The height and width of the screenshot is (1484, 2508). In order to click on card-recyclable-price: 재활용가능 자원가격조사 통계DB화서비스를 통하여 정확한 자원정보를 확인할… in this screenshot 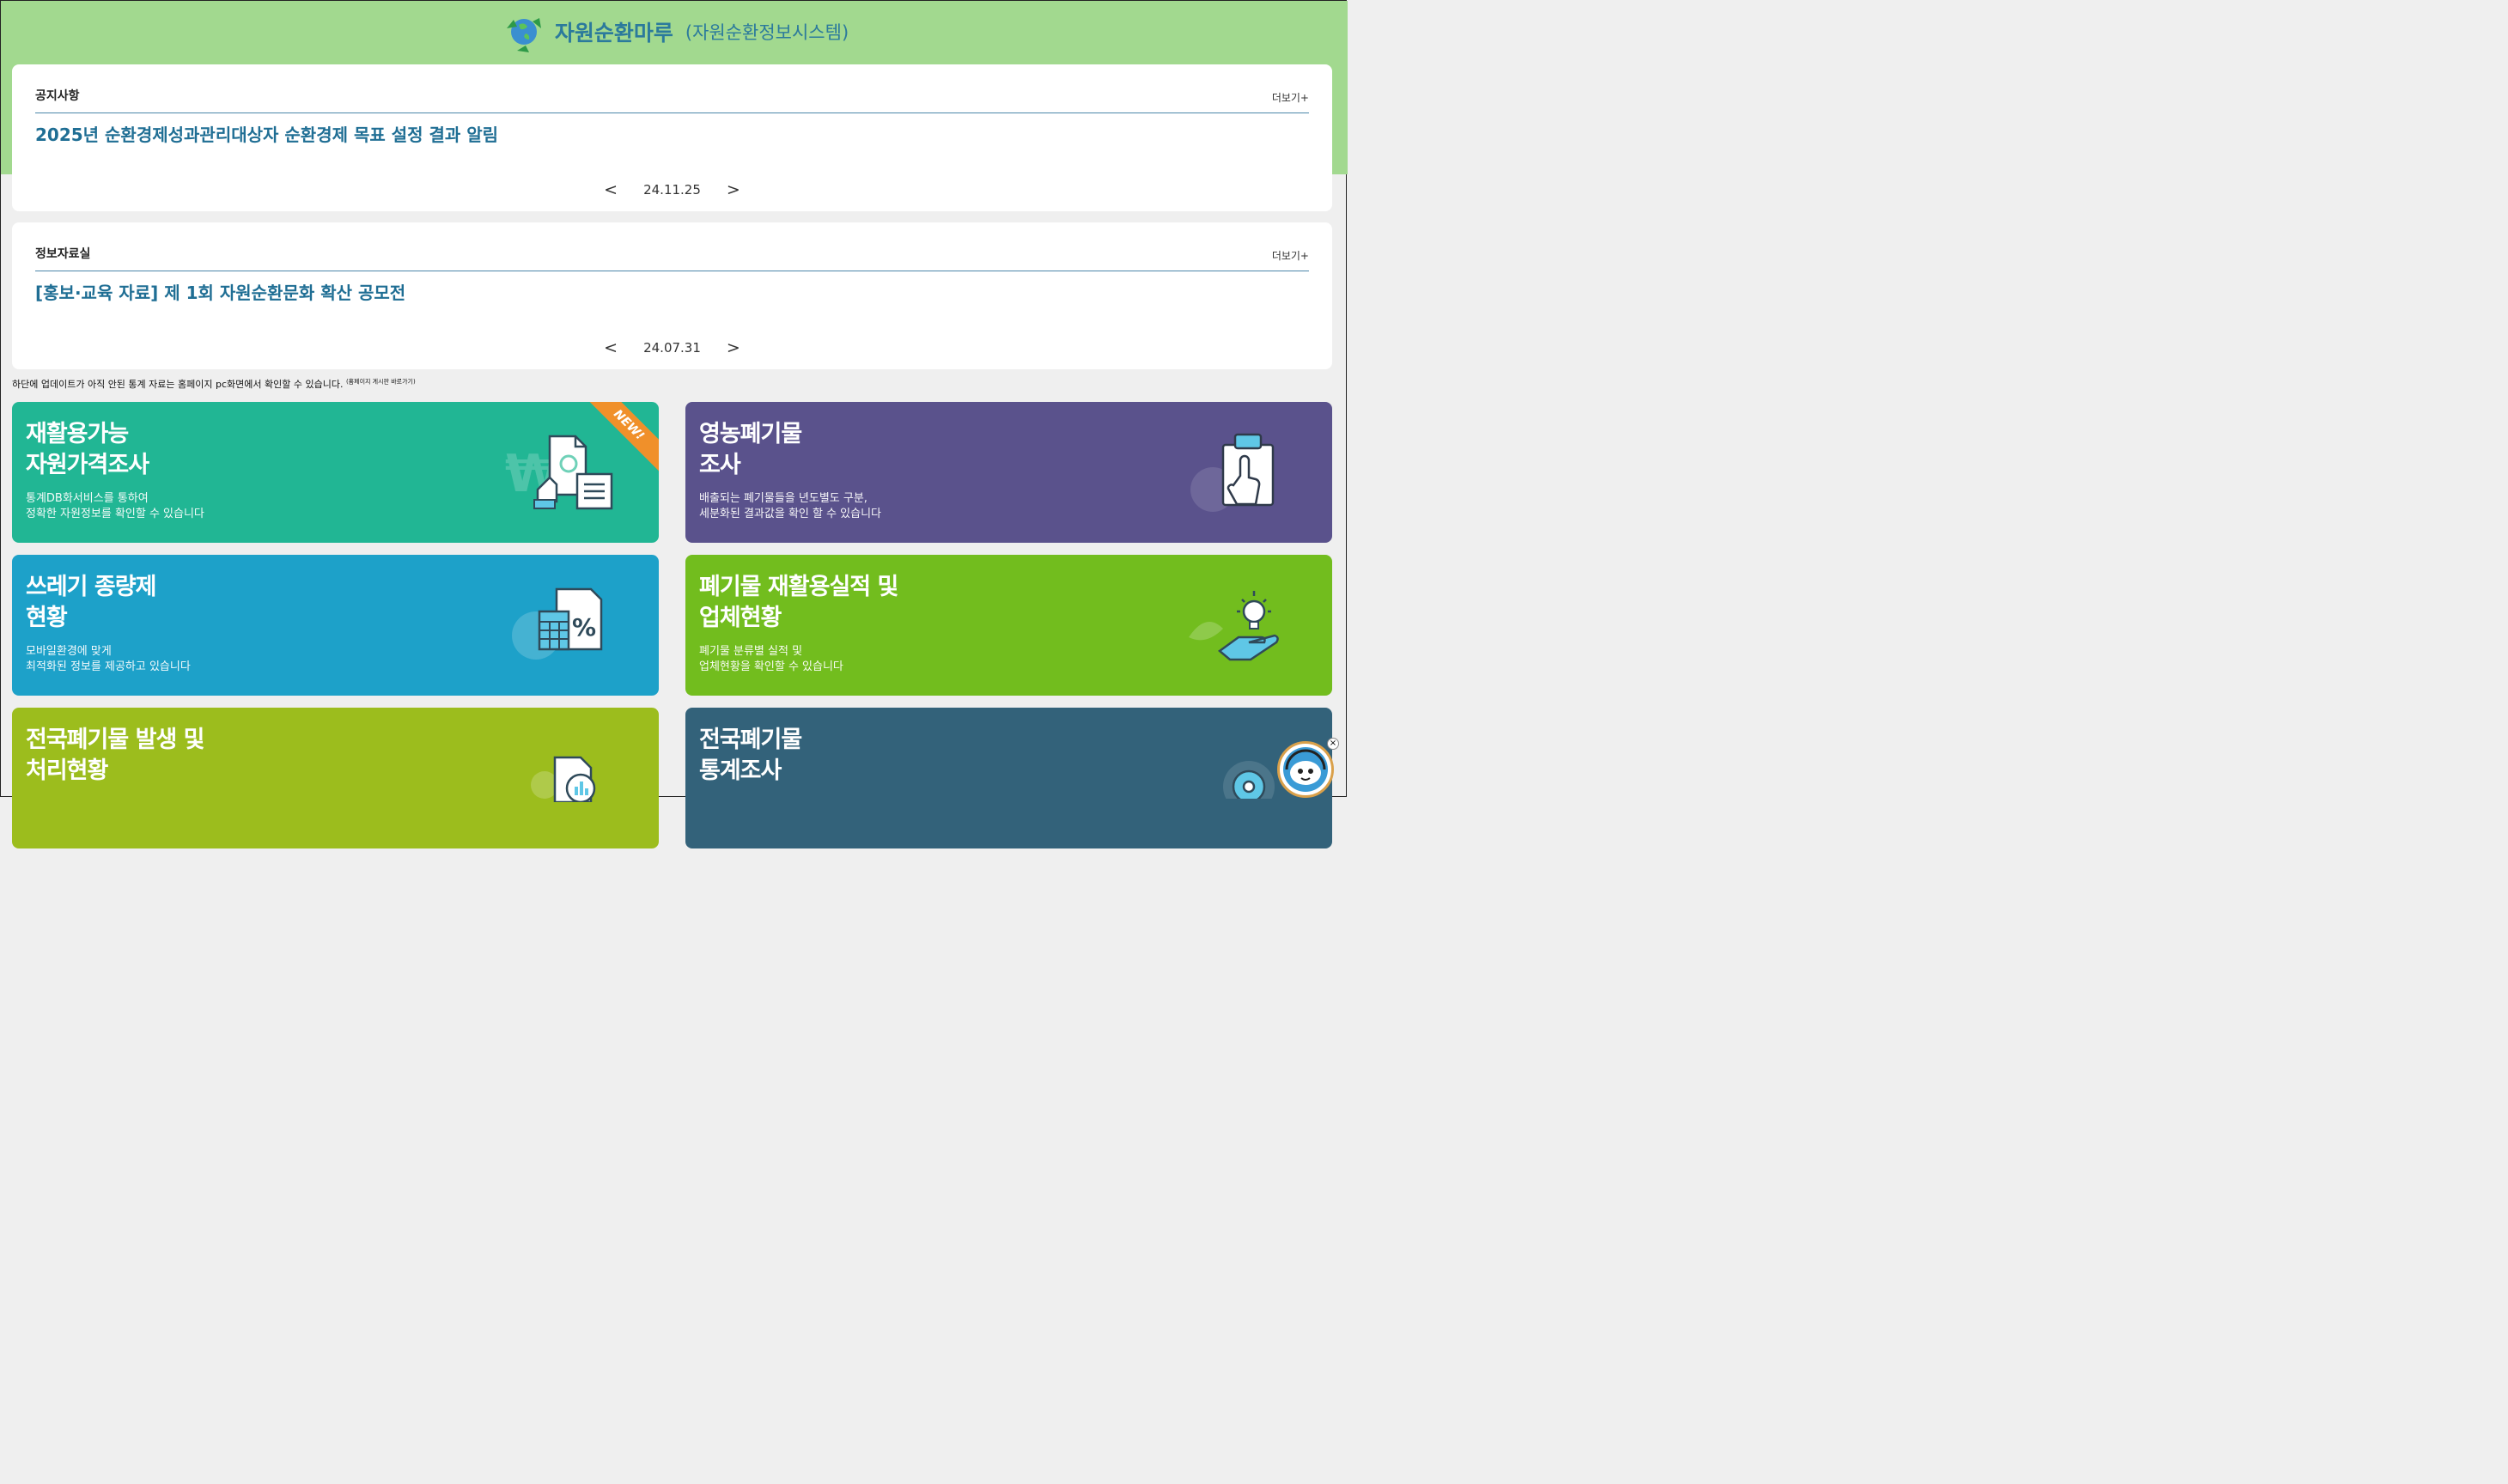, I will do `click(335, 473)`.